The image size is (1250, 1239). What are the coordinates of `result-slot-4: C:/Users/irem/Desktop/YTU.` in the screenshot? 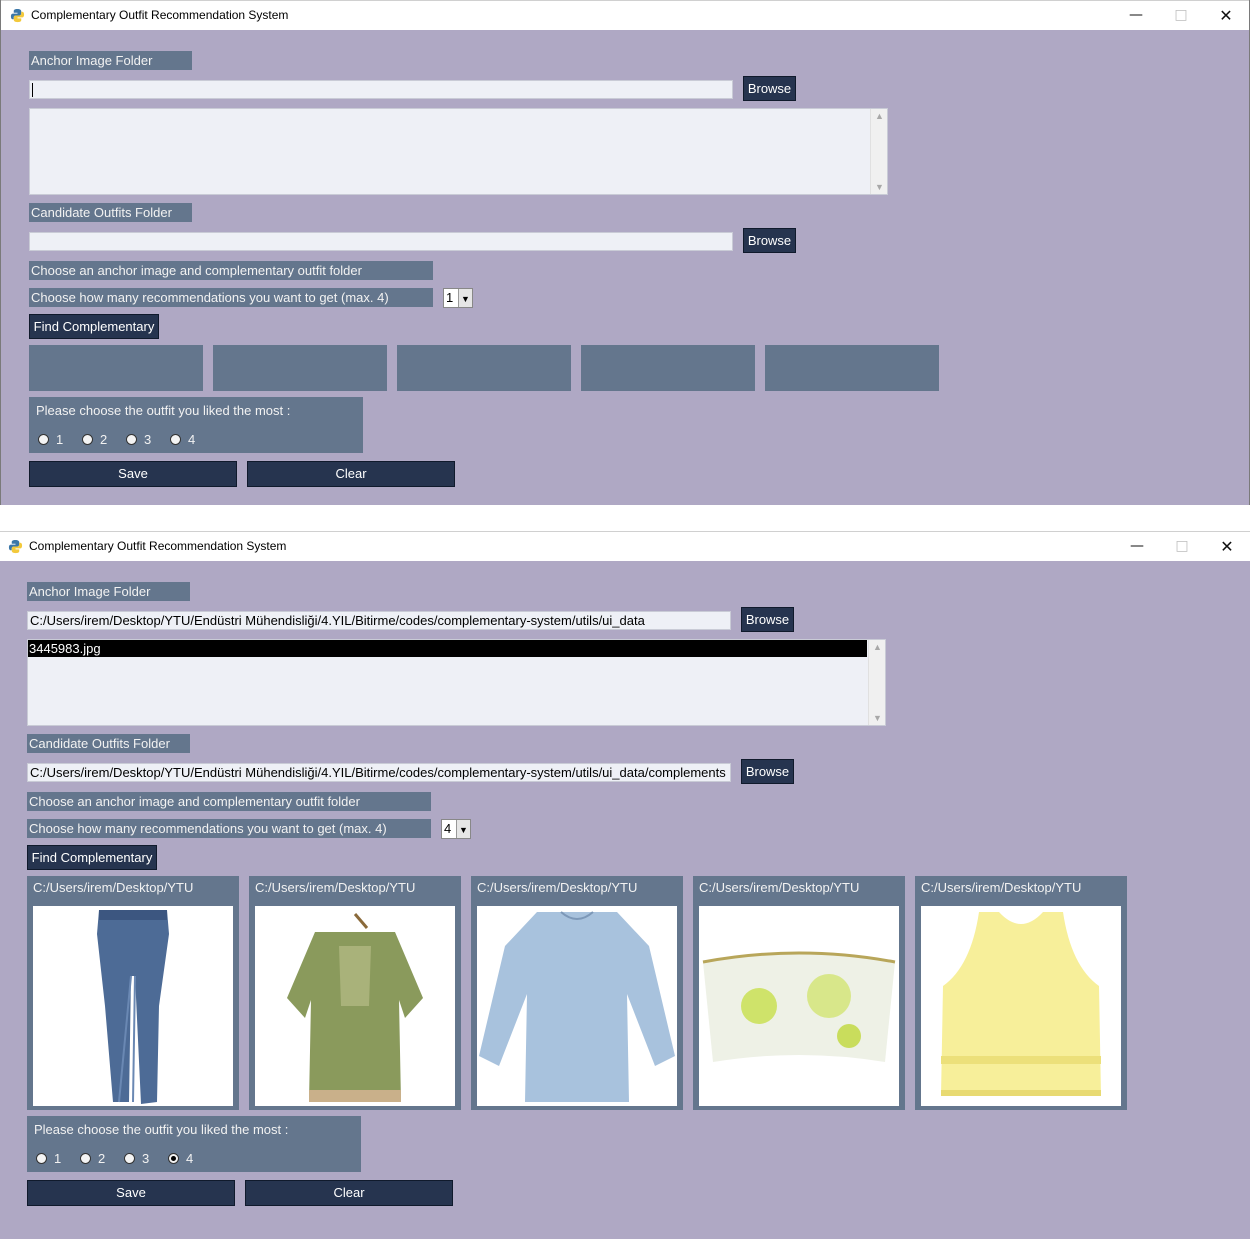 It's located at (799, 993).